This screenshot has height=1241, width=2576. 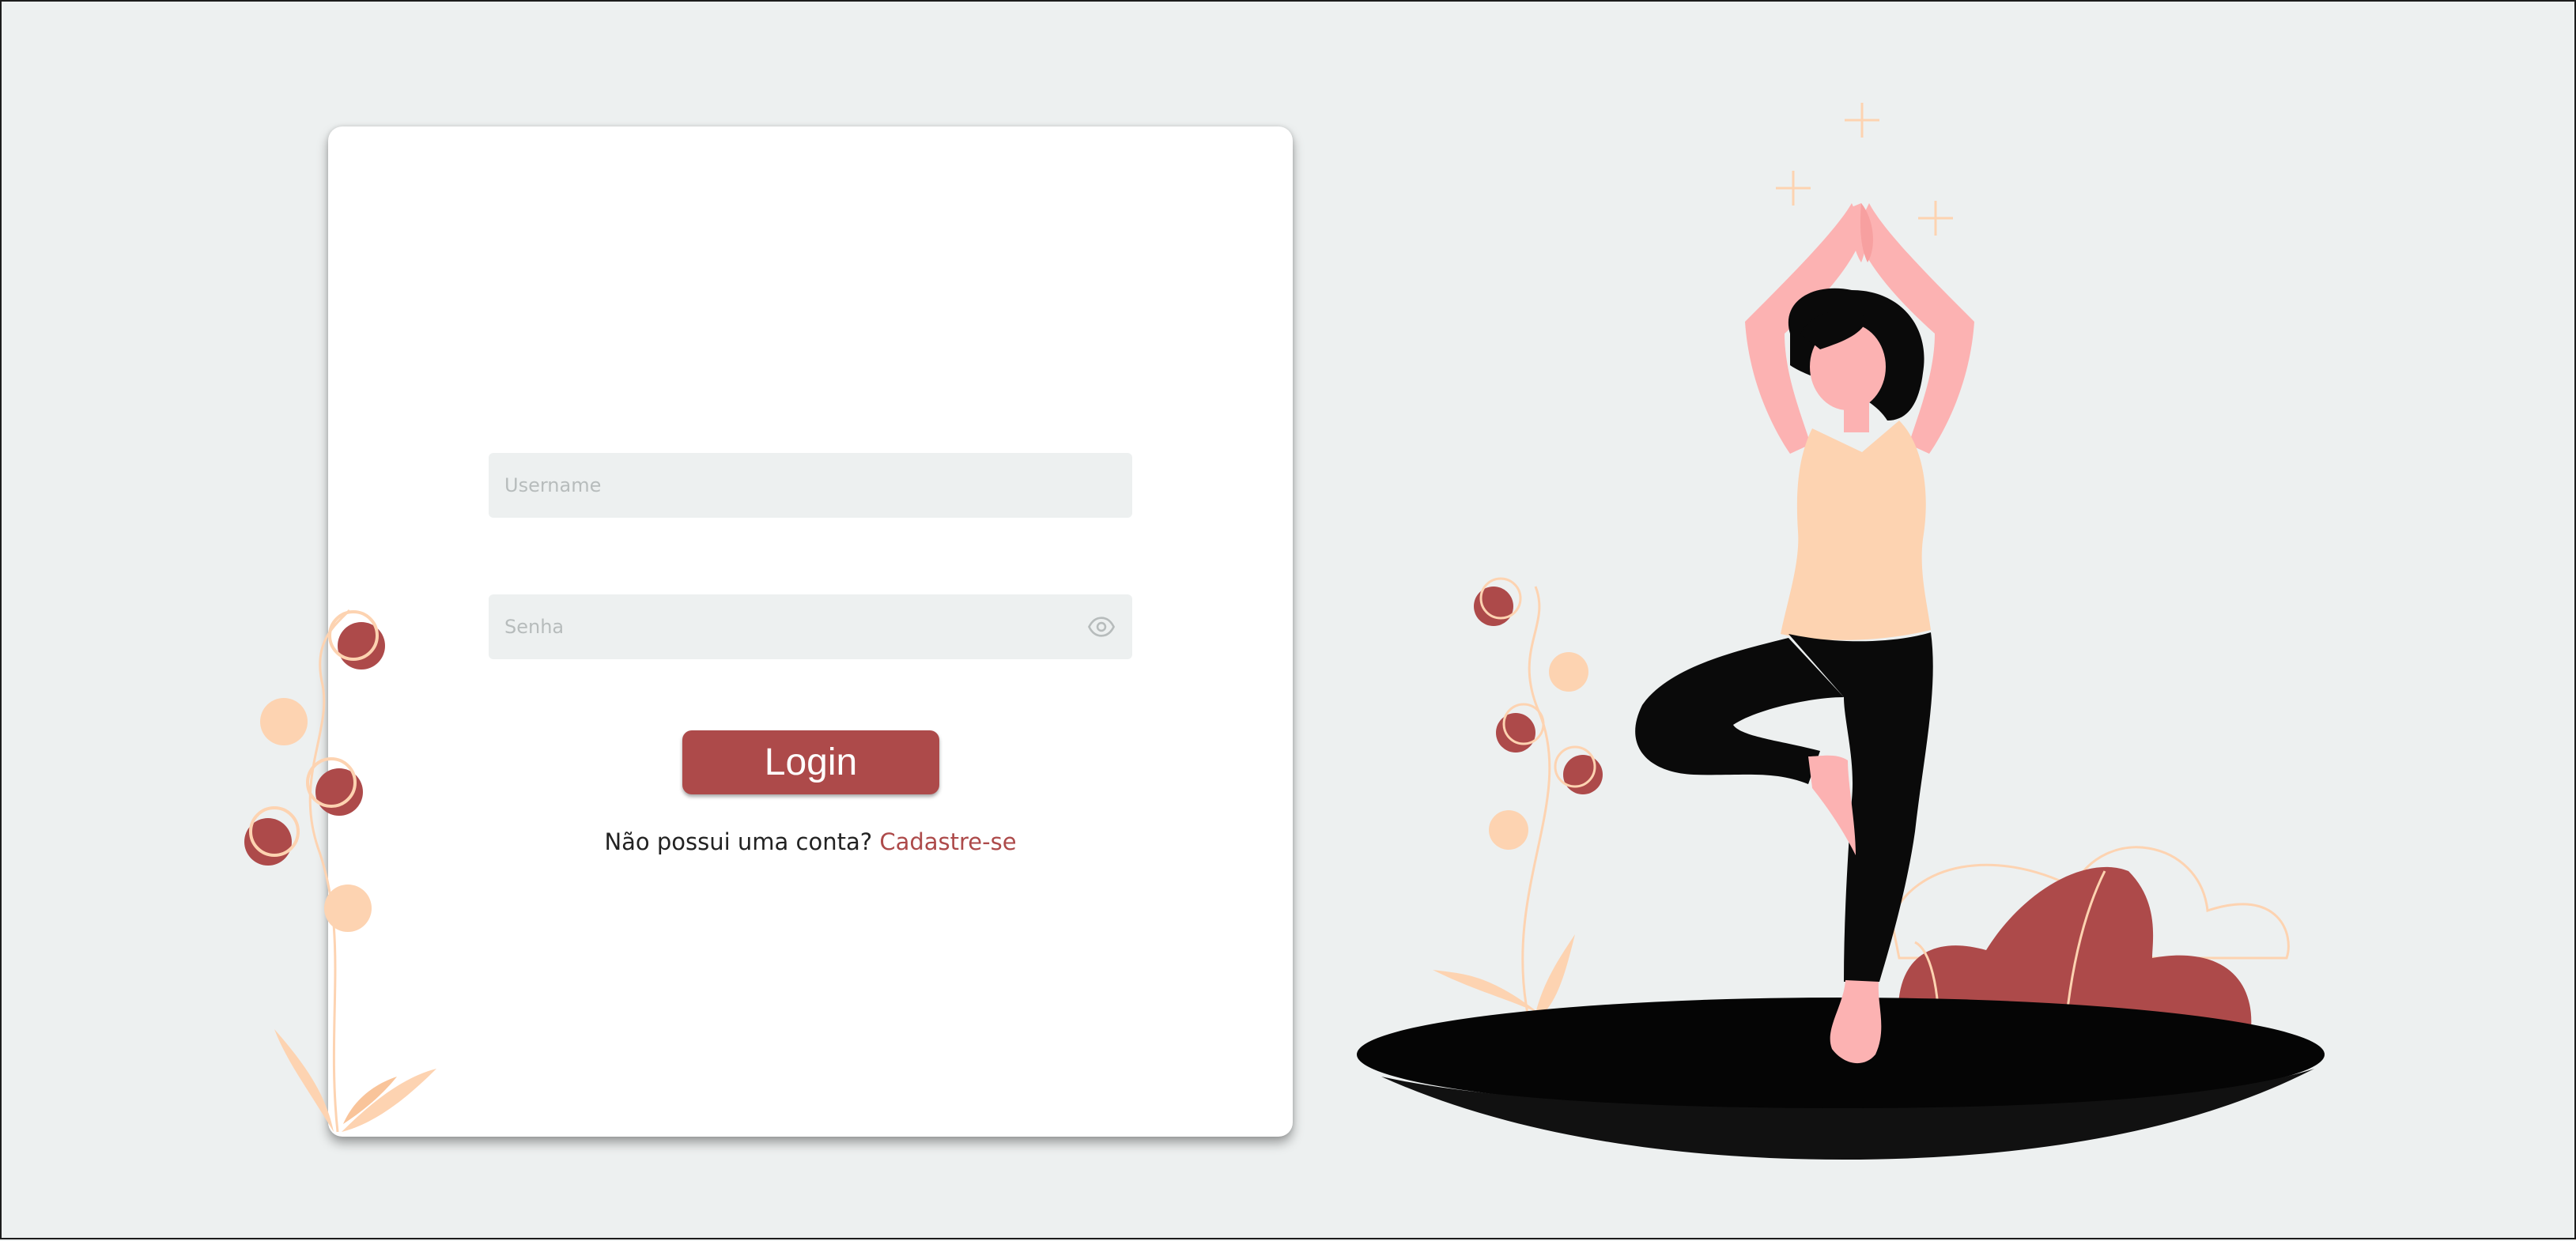 What do you see at coordinates (810, 762) in the screenshot?
I see `login-button: Login` at bounding box center [810, 762].